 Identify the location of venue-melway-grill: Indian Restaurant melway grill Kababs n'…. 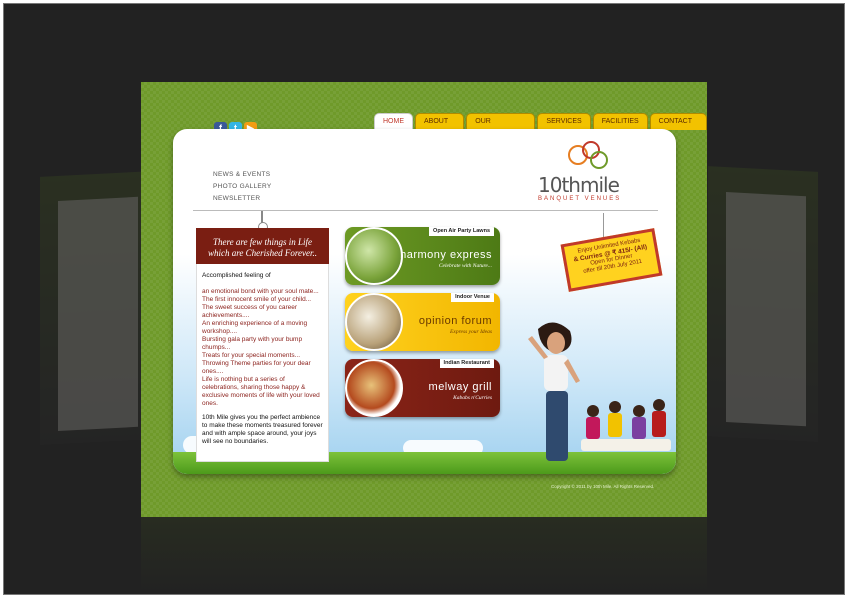
(422, 388).